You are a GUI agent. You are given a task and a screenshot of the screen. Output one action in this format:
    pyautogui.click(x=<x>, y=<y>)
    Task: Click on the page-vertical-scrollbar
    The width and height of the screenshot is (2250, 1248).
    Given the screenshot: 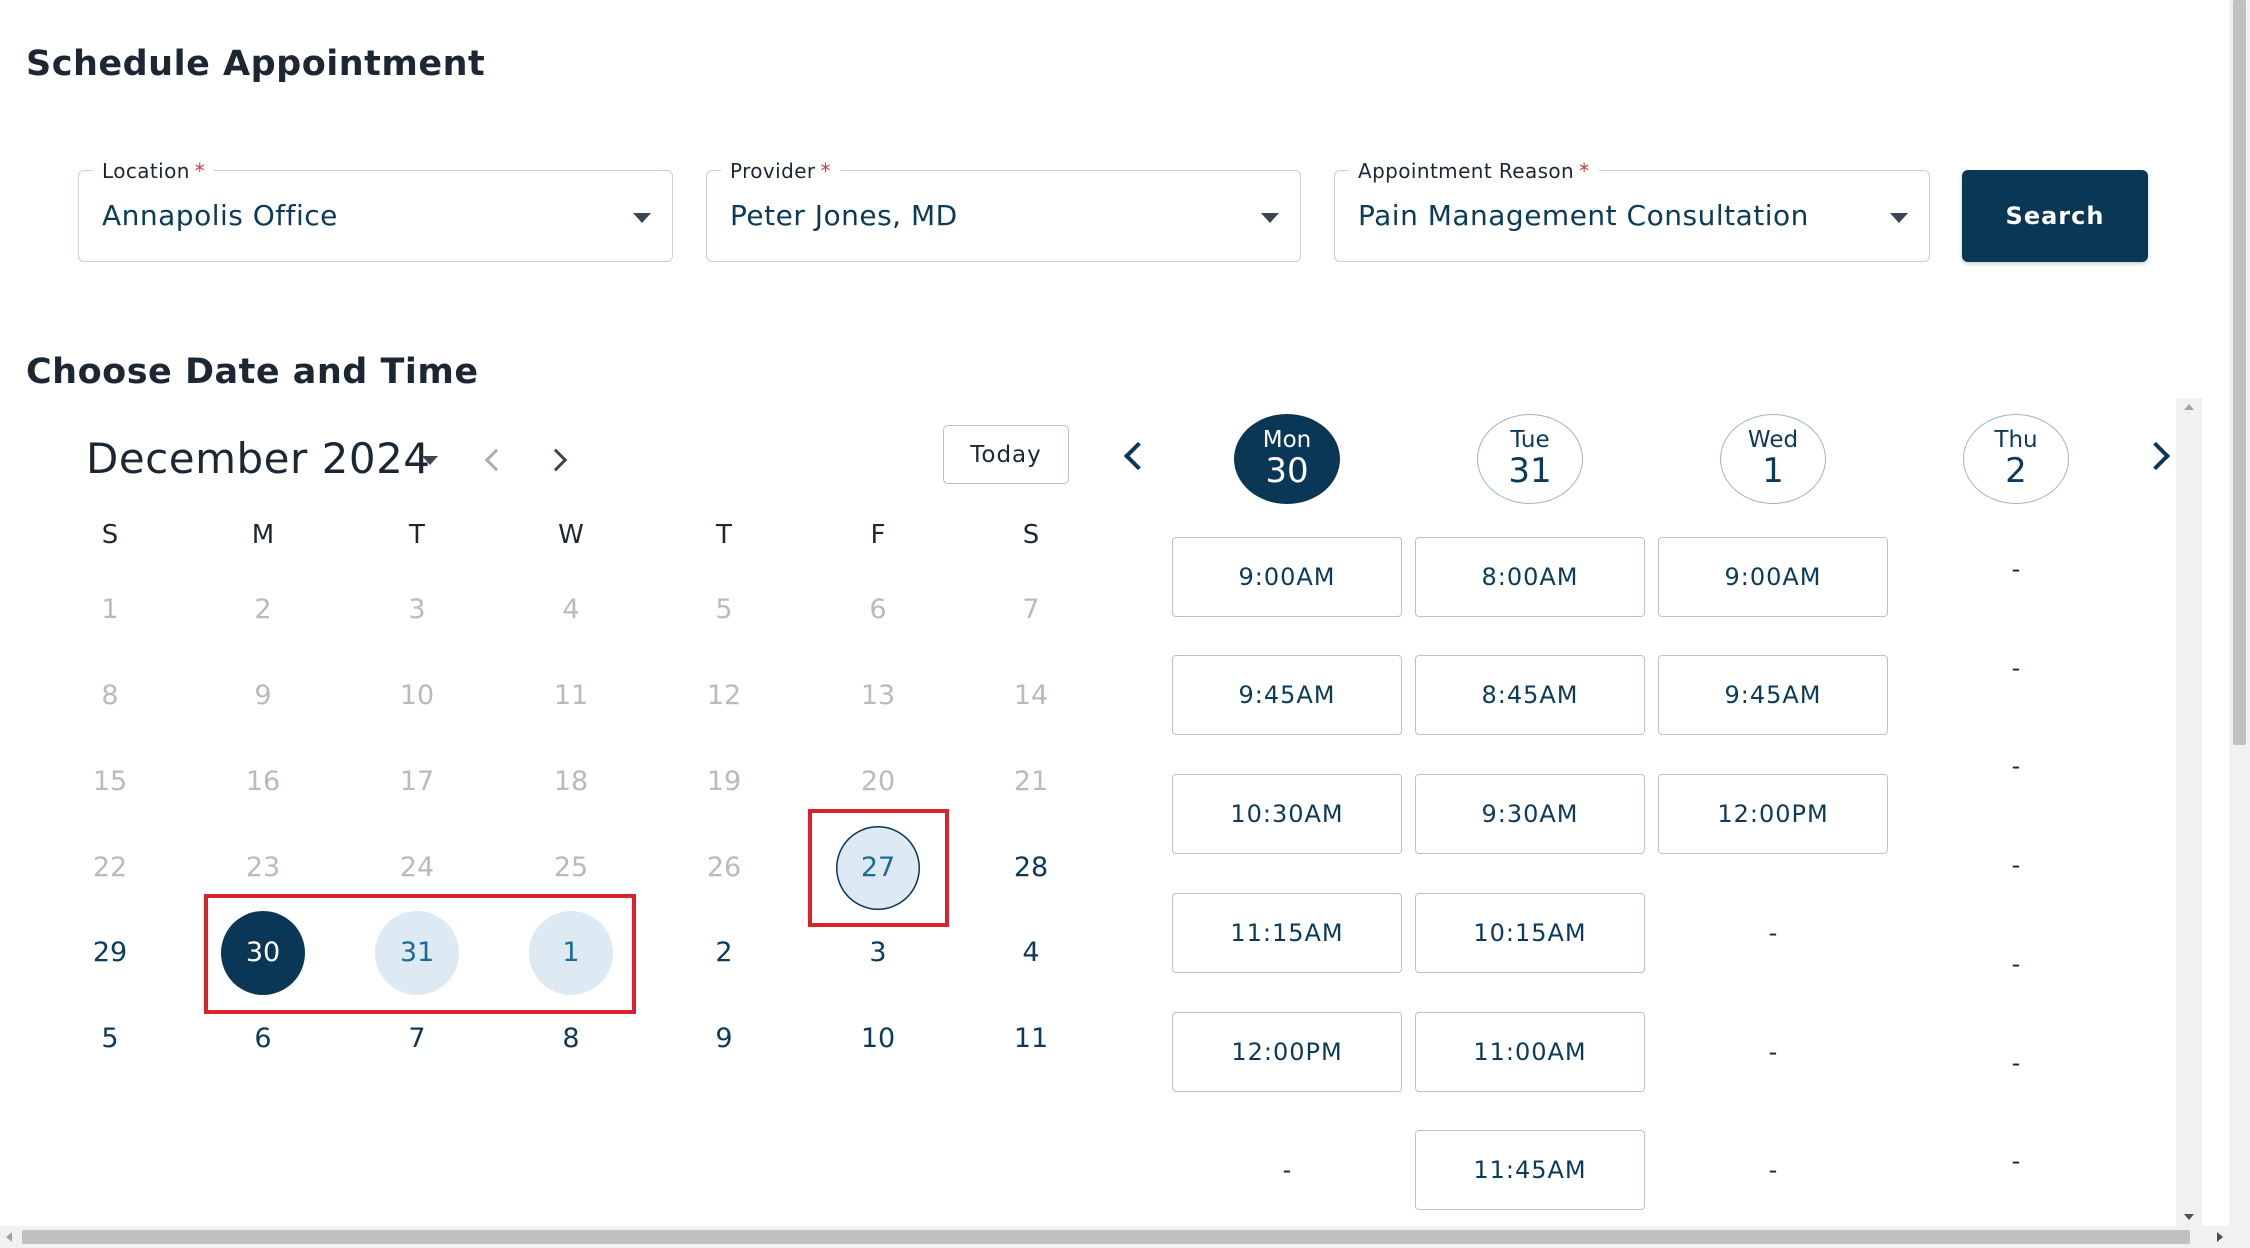 What is the action you would take?
    pyautogui.click(x=2239, y=624)
    